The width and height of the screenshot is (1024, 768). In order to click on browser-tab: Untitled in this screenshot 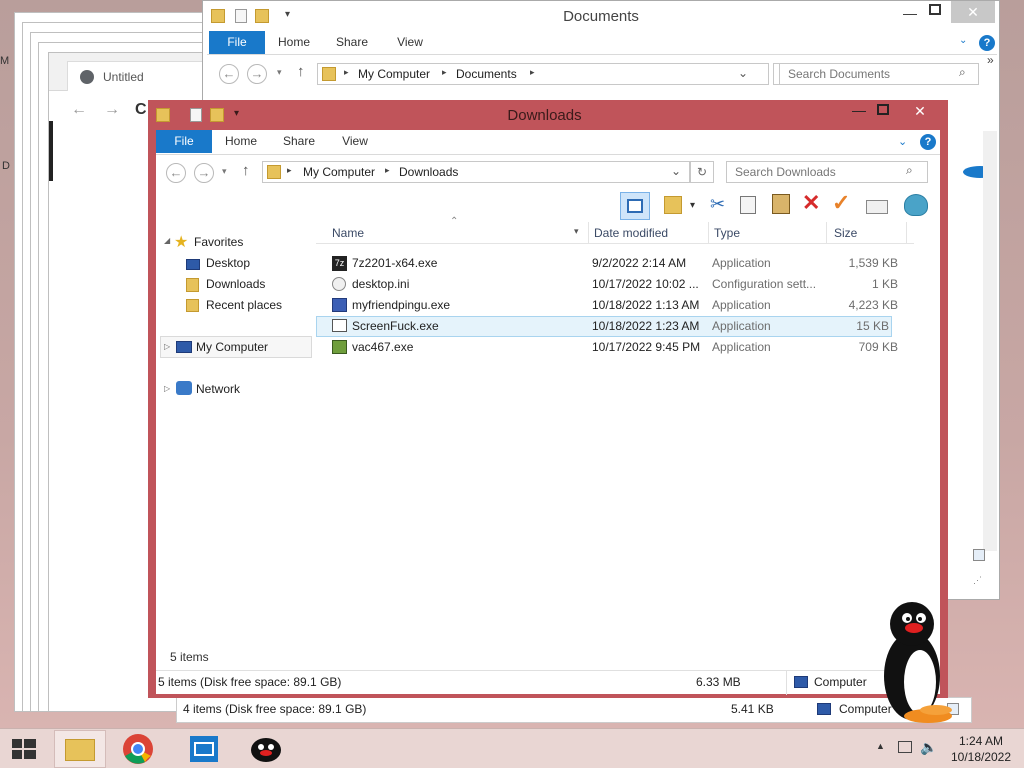, I will do `click(139, 76)`.